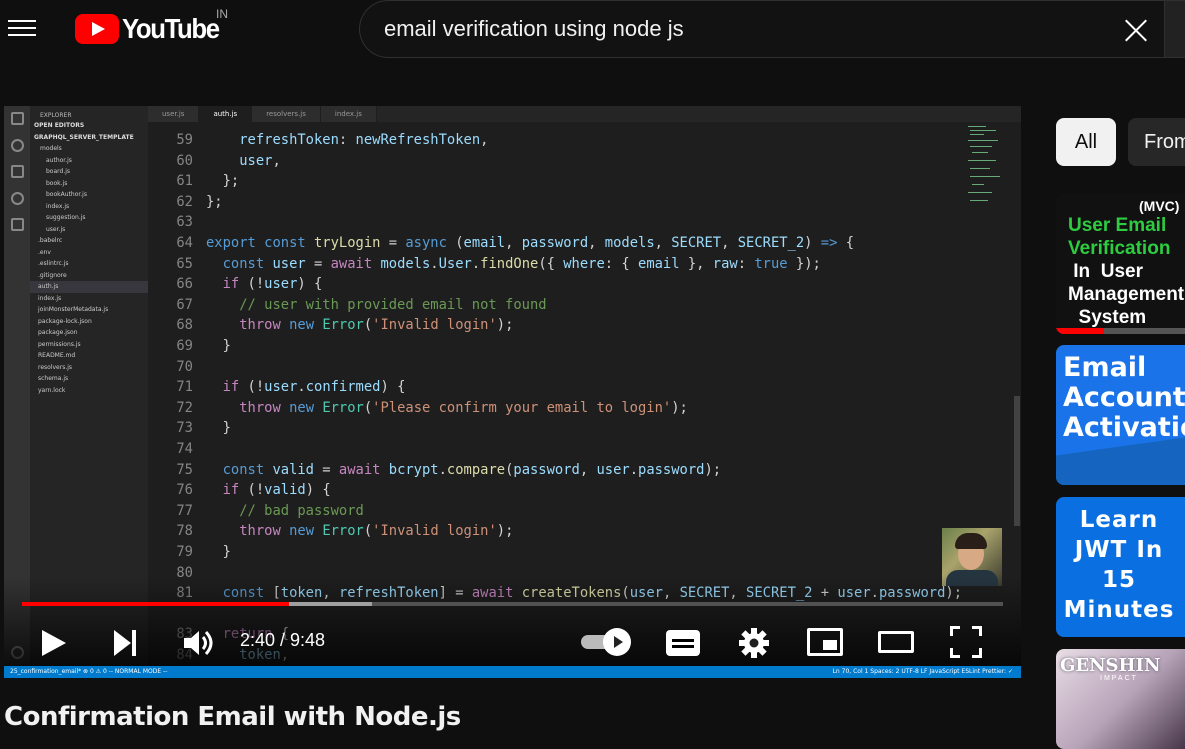 The width and height of the screenshot is (1185, 749). What do you see at coordinates (348, 114) in the screenshot?
I see `editor-tab: index.js` at bounding box center [348, 114].